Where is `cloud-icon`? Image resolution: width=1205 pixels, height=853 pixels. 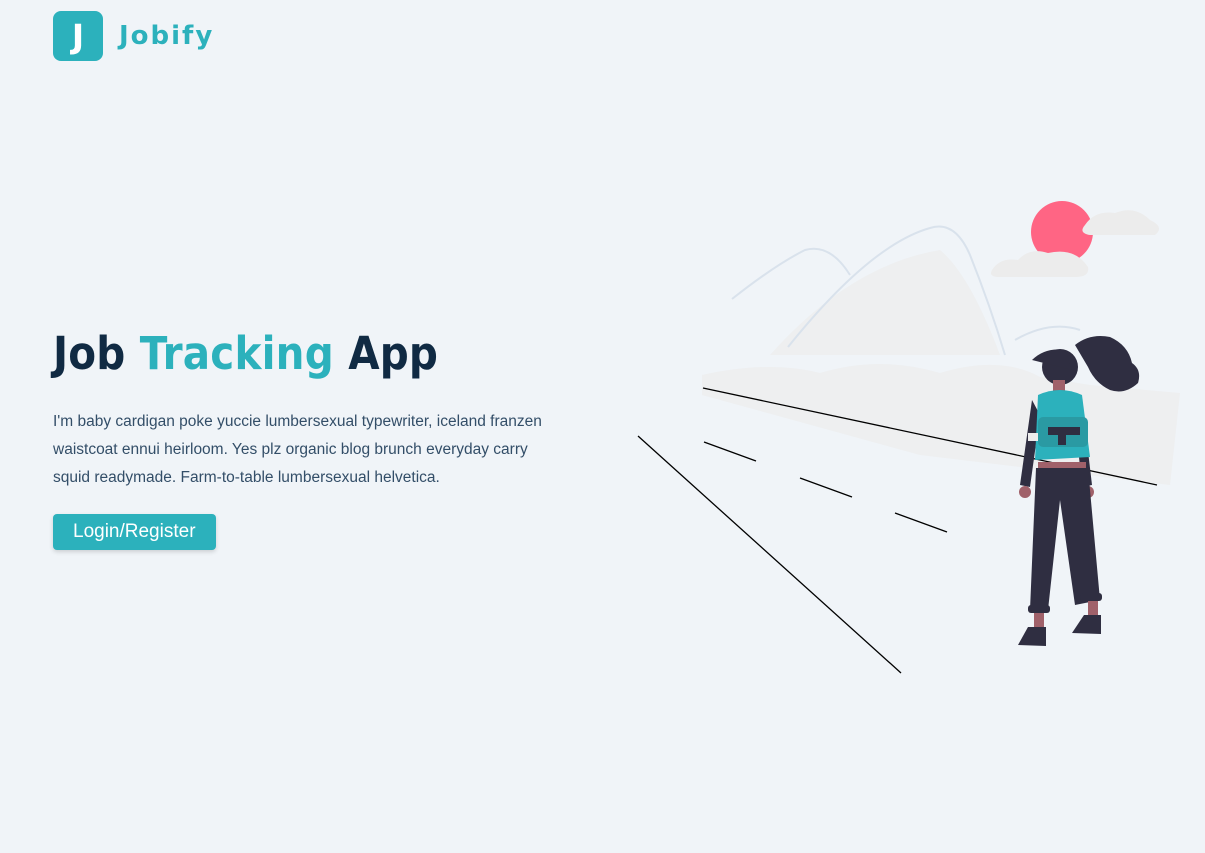 cloud-icon is located at coordinates (1040, 264).